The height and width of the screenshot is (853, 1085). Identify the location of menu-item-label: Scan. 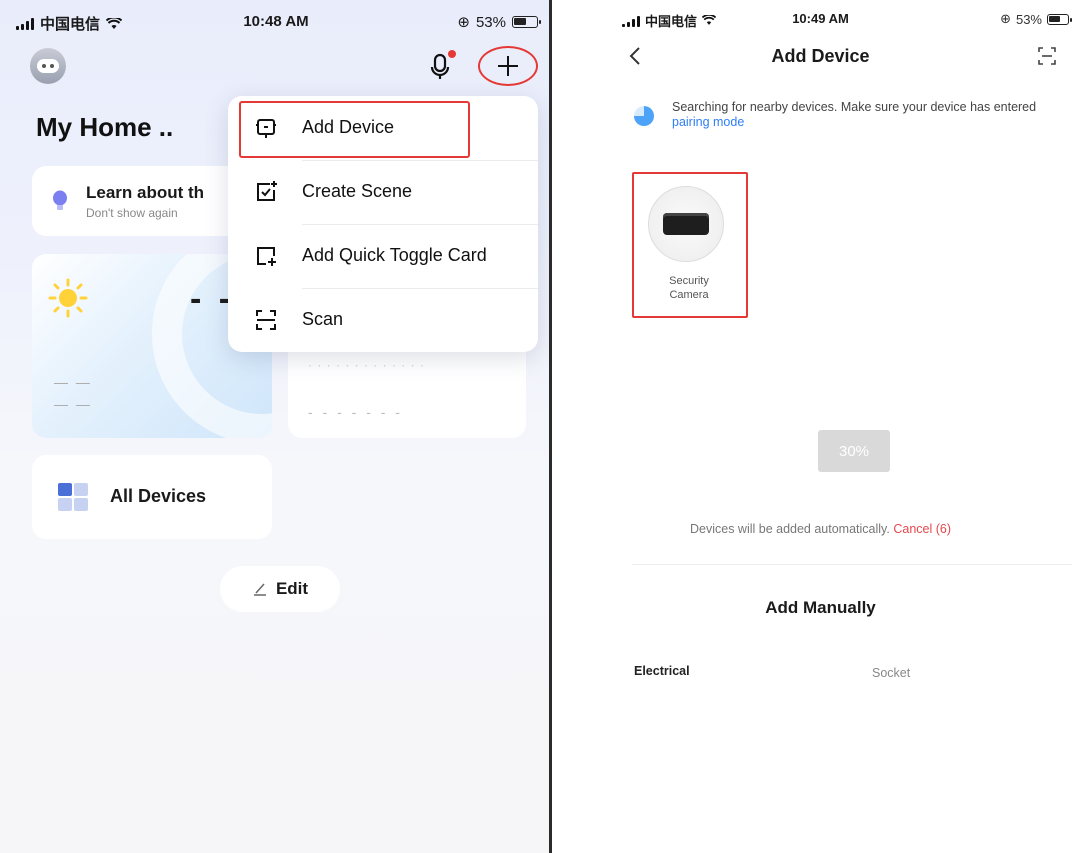
(323, 319).